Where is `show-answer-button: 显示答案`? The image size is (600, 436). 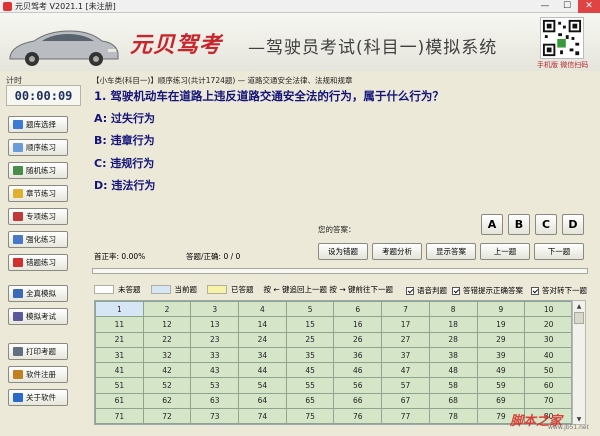
show-answer-button: 显示答案 is located at coordinates (451, 251).